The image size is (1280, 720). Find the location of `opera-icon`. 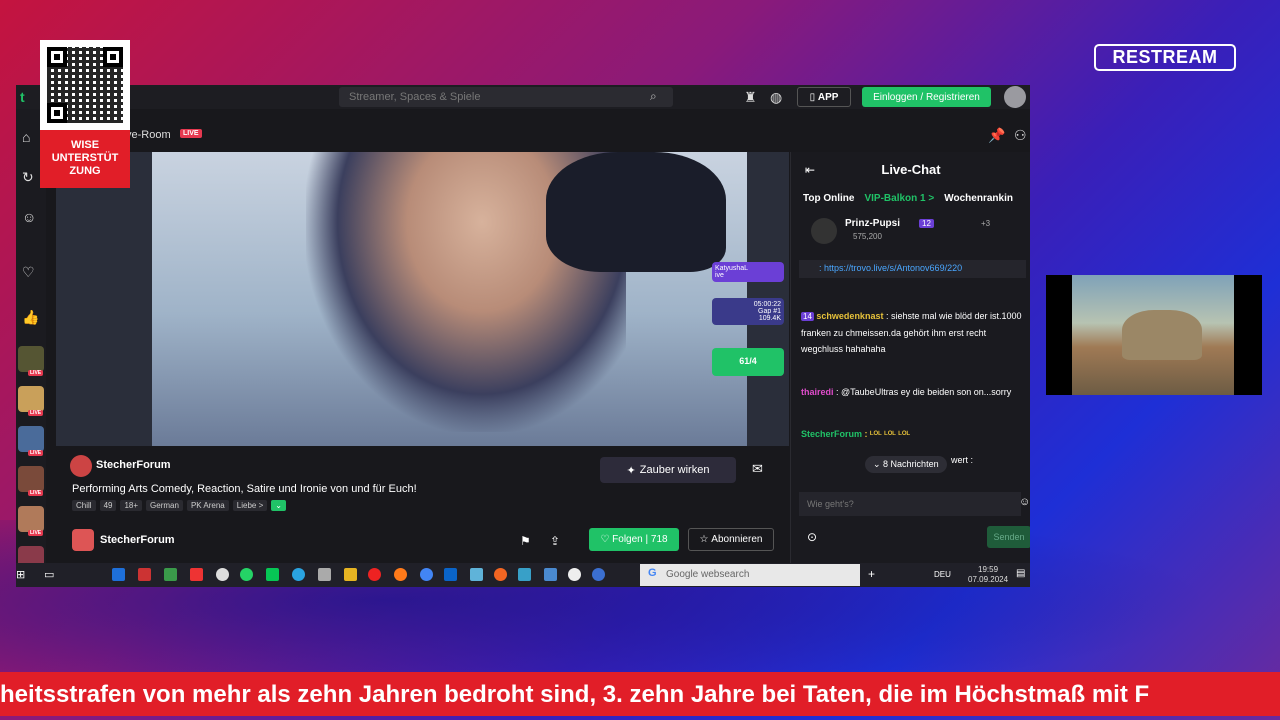

opera-icon is located at coordinates (374, 574).